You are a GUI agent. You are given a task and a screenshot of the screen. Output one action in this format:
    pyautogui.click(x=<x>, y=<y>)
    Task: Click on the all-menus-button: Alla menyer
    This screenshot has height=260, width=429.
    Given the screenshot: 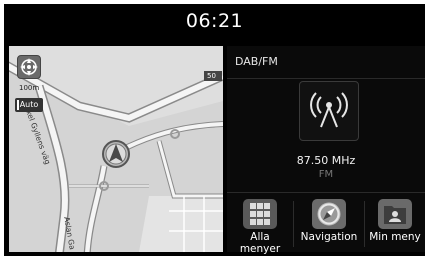 What is the action you would take?
    pyautogui.click(x=260, y=224)
    